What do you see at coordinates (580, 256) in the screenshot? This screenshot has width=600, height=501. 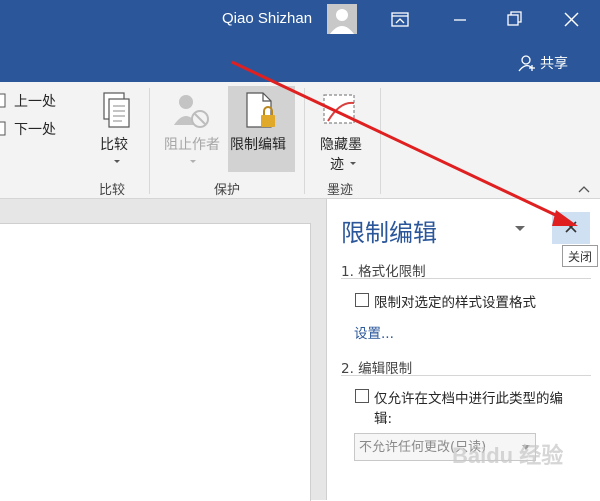 I see `close-tooltip: 关闭` at bounding box center [580, 256].